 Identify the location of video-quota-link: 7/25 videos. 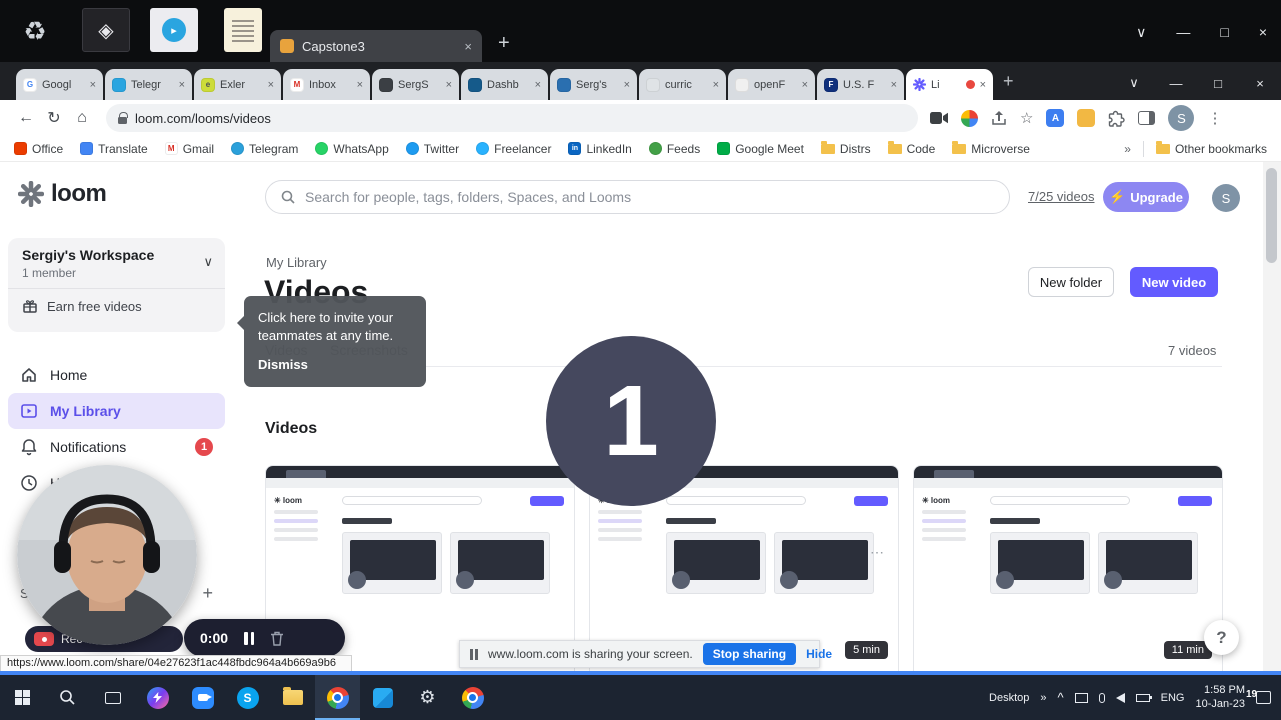
(1061, 196).